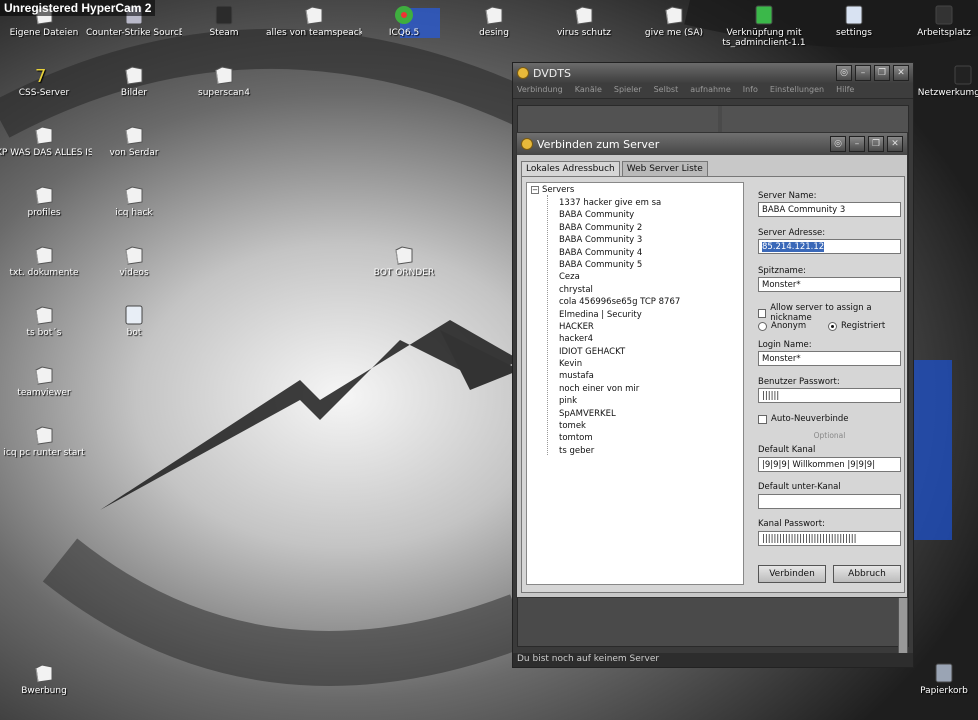 The image size is (978, 720). What do you see at coordinates (584, 21) in the screenshot?
I see `desktop-icon: virus schutz` at bounding box center [584, 21].